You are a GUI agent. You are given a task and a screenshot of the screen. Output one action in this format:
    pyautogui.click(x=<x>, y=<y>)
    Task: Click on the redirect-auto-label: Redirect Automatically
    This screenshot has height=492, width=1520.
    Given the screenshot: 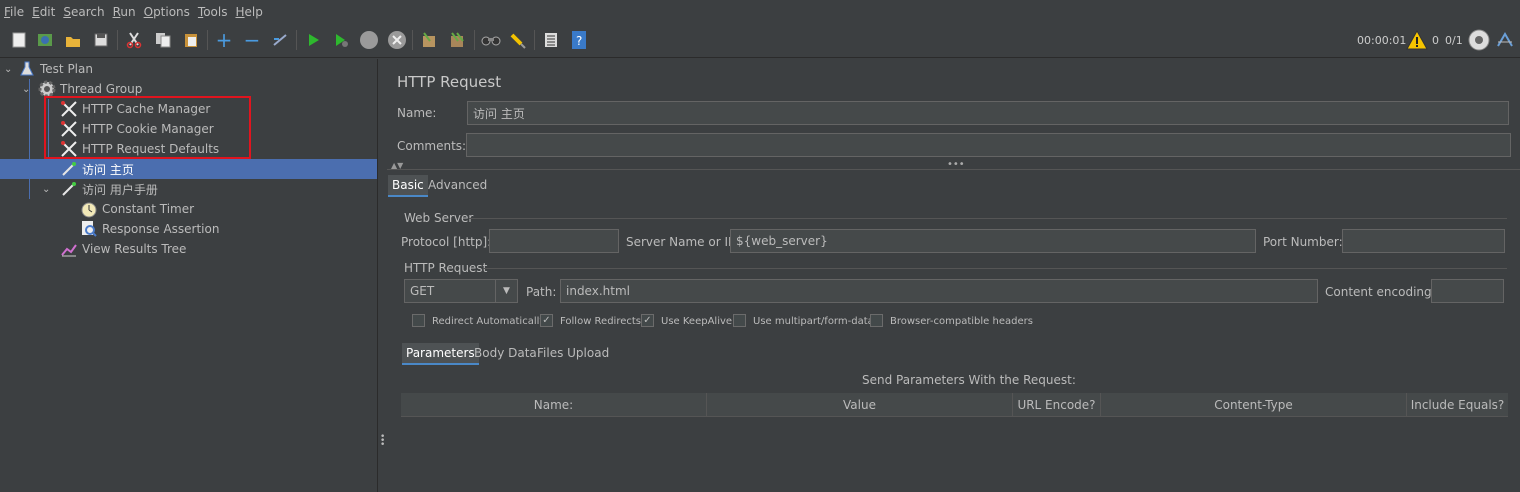 What is the action you would take?
    pyautogui.click(x=489, y=321)
    